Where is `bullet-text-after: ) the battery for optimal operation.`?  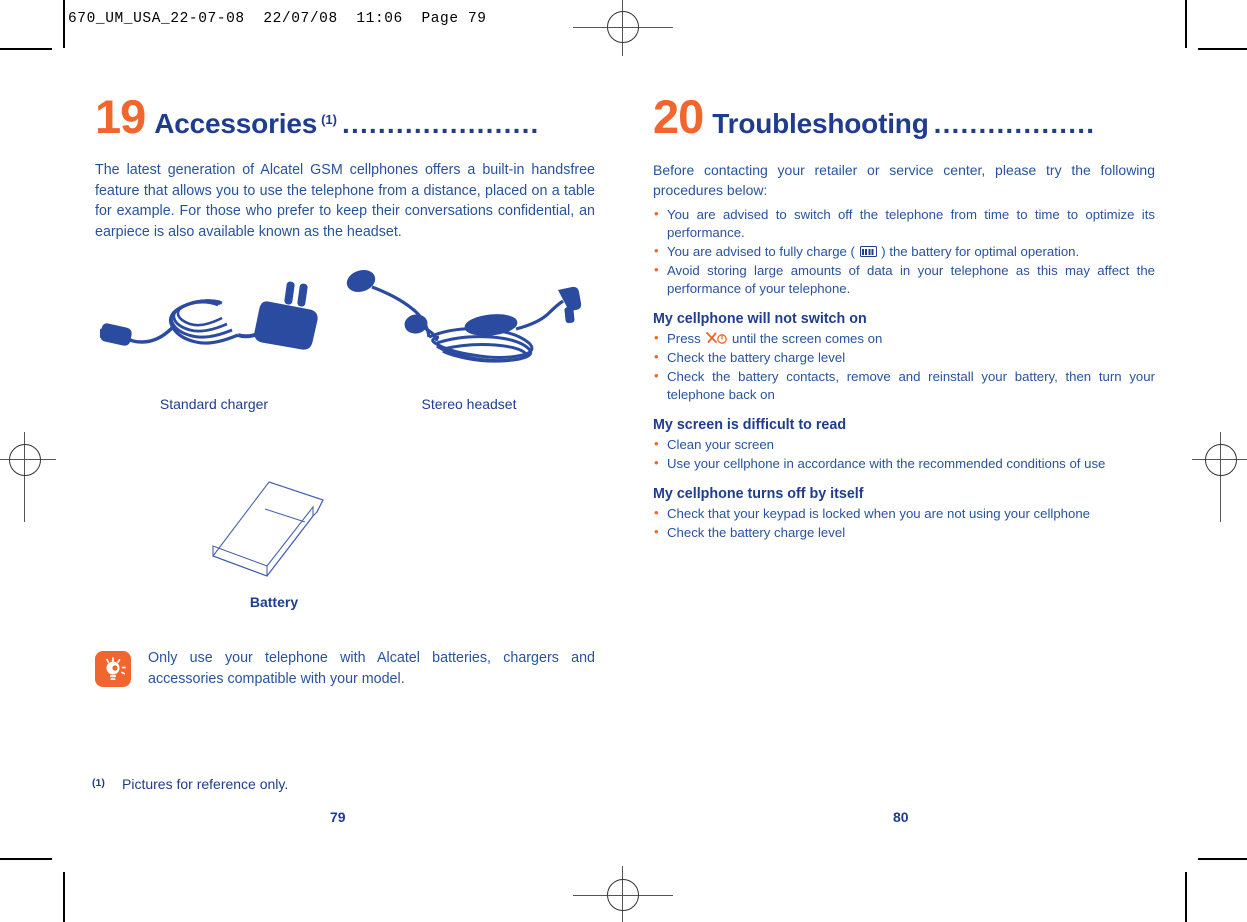 bullet-text-after: ) the battery for optimal operation. is located at coordinates (978, 251).